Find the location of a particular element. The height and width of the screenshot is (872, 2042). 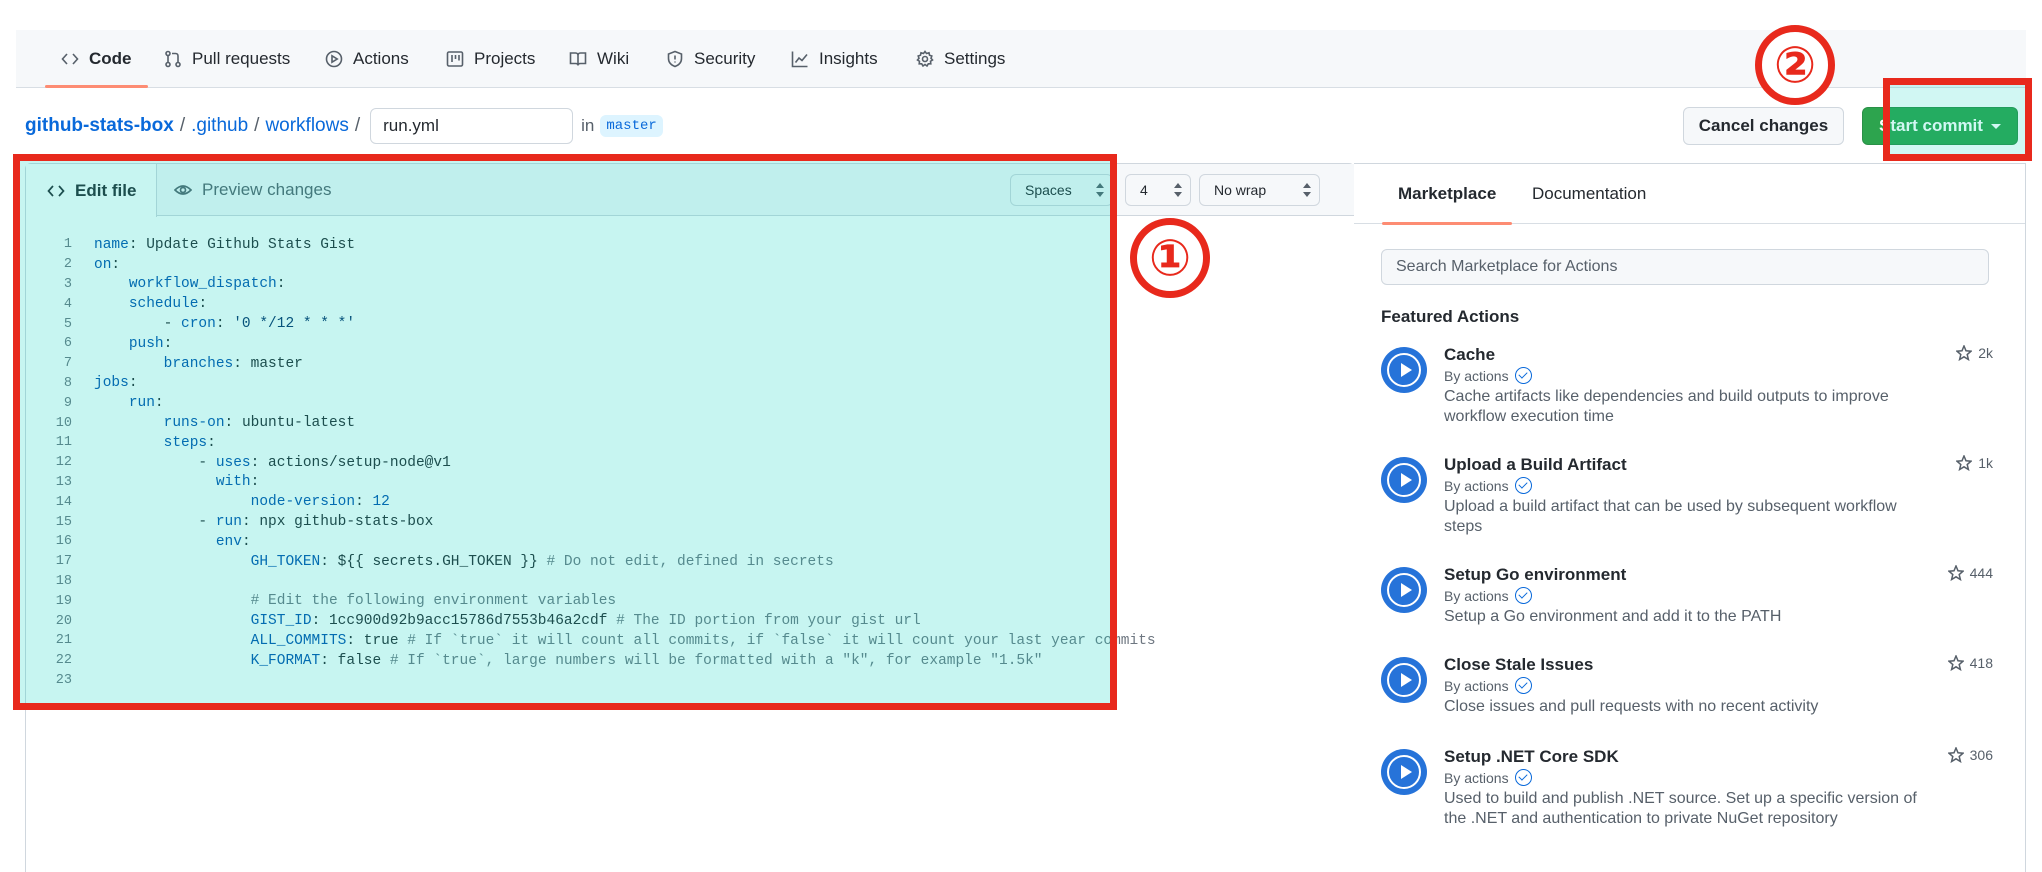

breadcrumb-github-dir-link: .github is located at coordinates (219, 126).